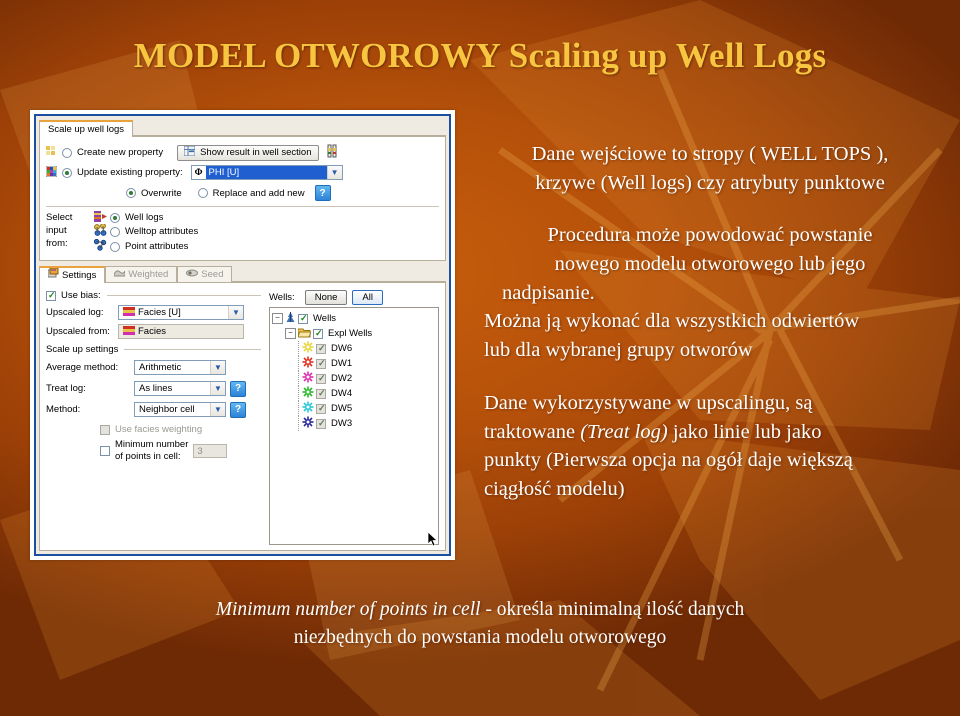 This screenshot has height=716, width=960. Describe the element at coordinates (153, 451) in the screenshot. I see `minimum-number-row: Minimum number of points in cell: 3` at that location.